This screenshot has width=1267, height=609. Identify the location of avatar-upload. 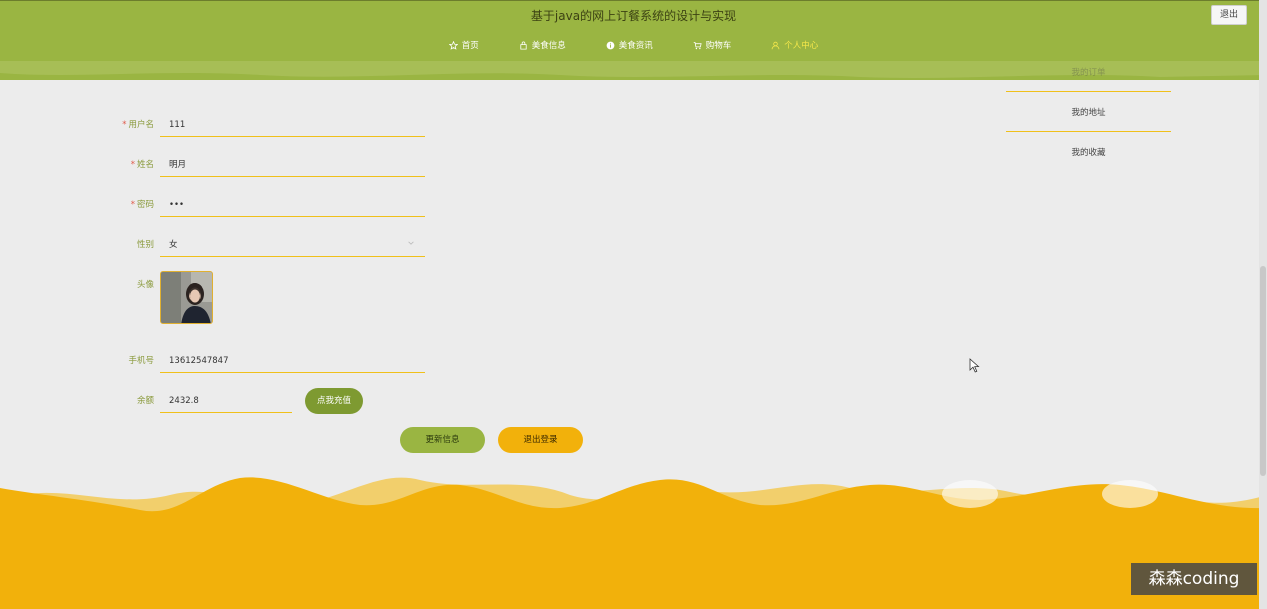
(186, 297).